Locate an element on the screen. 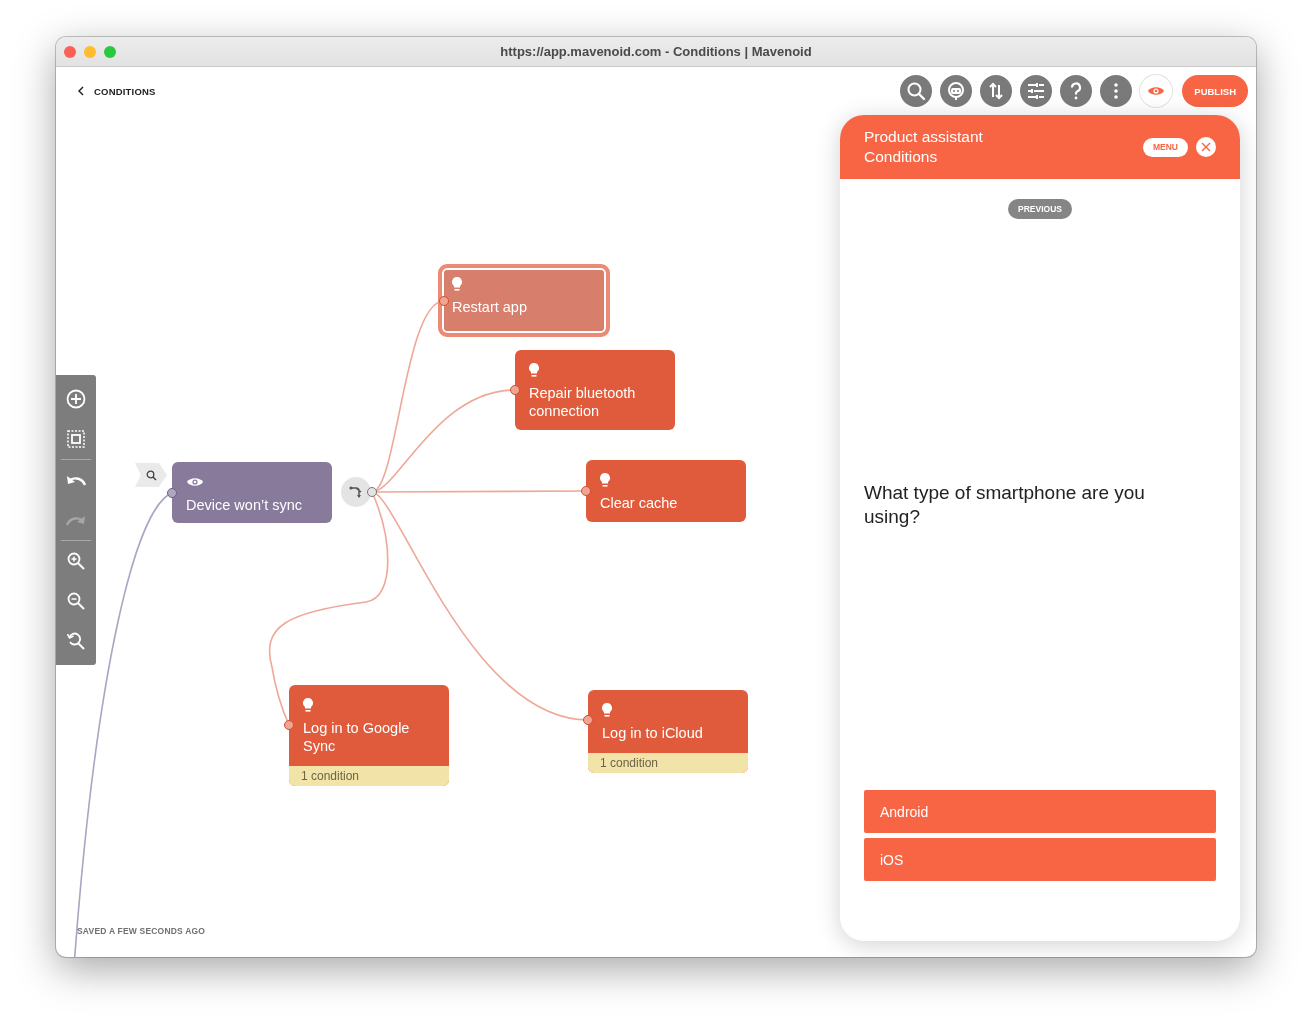  publish-button: PUBLISH is located at coordinates (1215, 91).